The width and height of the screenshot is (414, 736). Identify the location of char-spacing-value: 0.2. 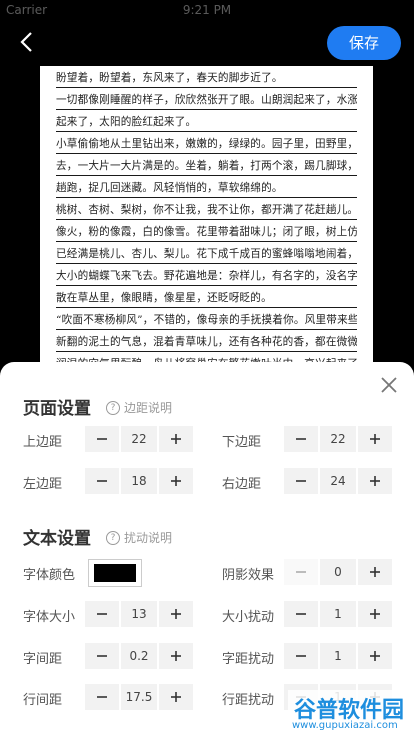
(139, 656).